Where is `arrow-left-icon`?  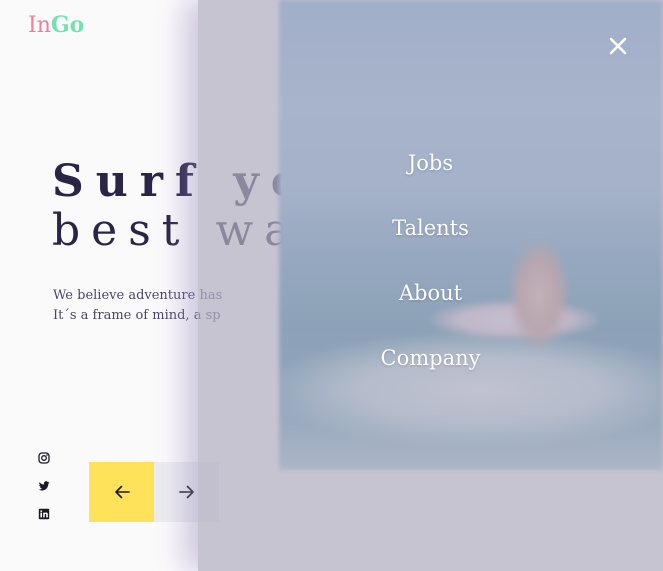
arrow-left-icon is located at coordinates (122, 492).